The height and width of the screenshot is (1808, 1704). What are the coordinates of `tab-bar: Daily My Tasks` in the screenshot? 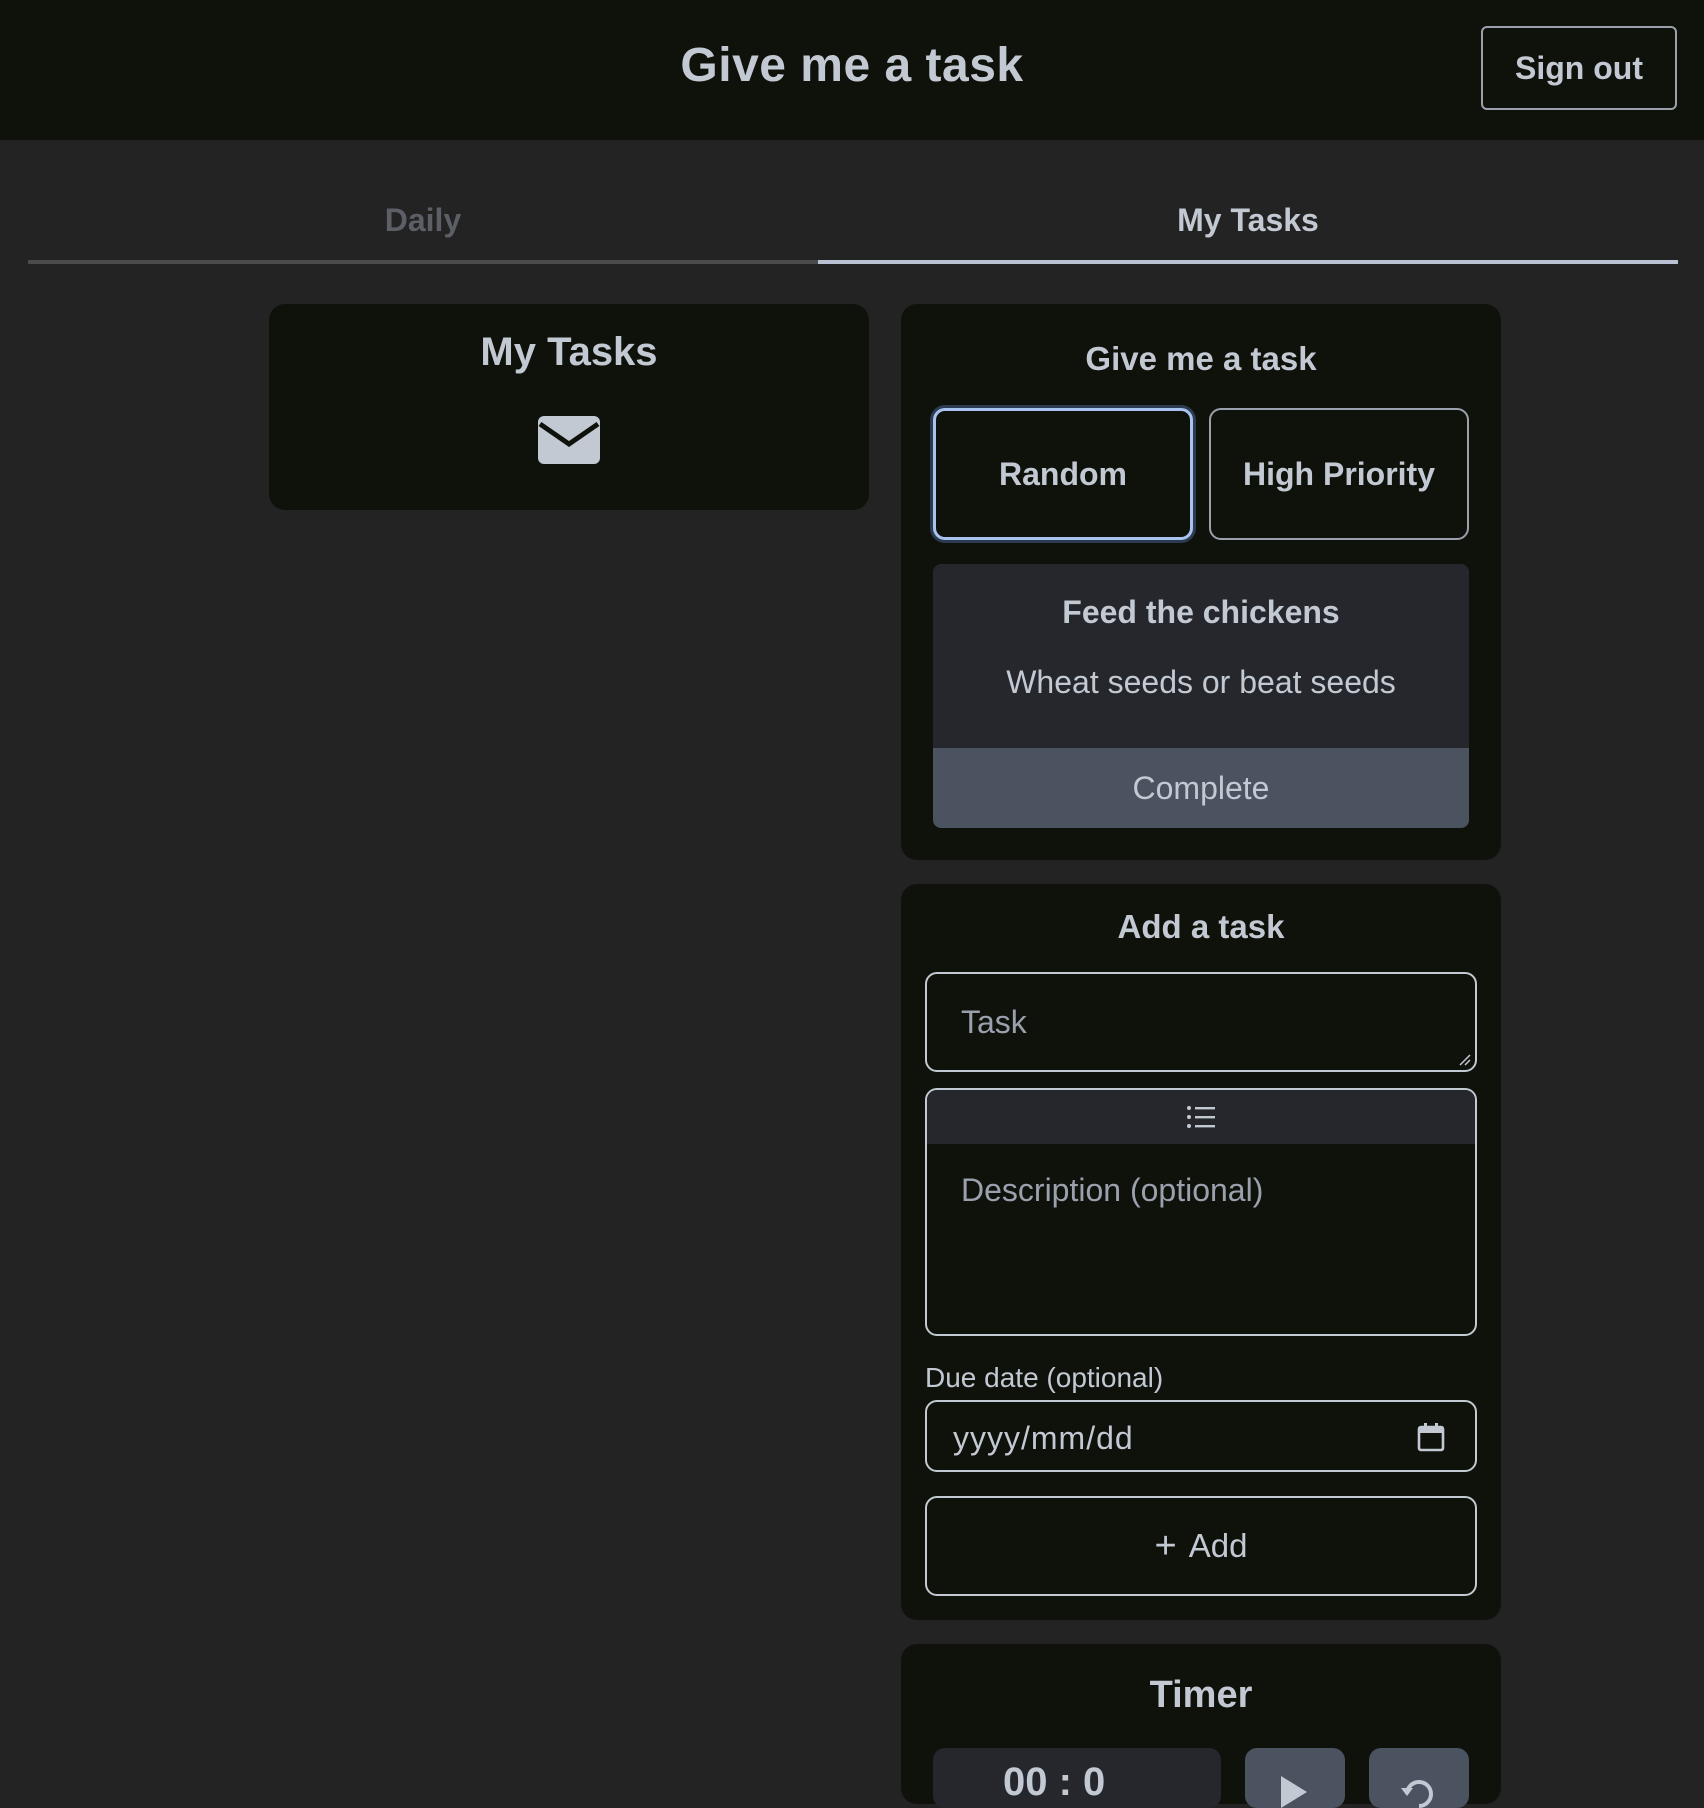 It's located at (853, 222).